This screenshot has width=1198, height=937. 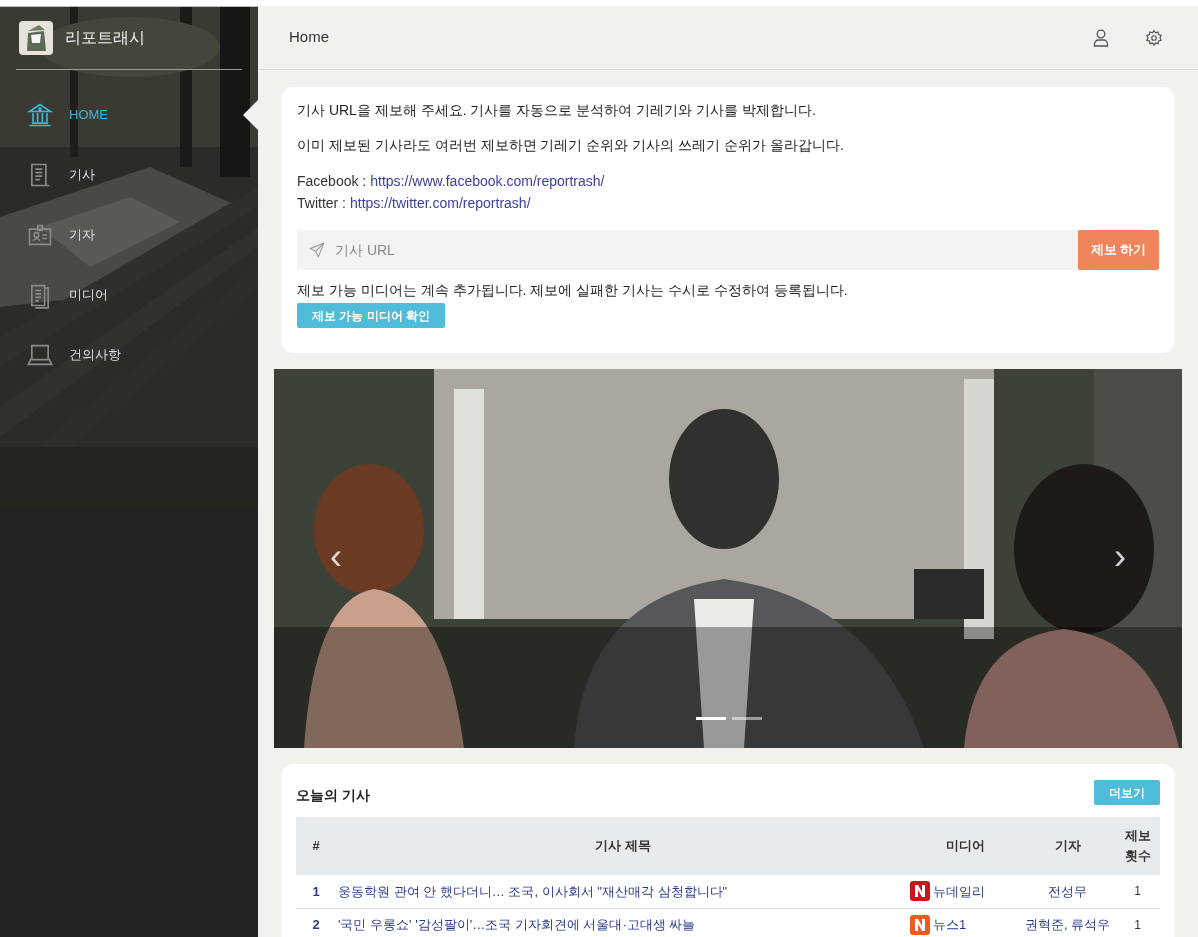 I want to click on article-link: '국민 우롱쇼' '감성팔이'…조국 기자회견에 서울대·고대생 싸늘, so click(x=623, y=922).